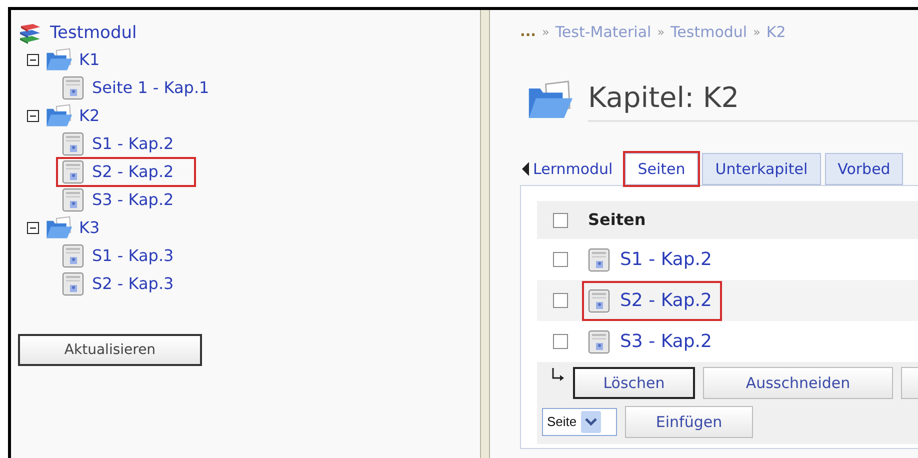  Describe the element at coordinates (689, 422) in the screenshot. I see `paste-button: Einfügen` at that location.